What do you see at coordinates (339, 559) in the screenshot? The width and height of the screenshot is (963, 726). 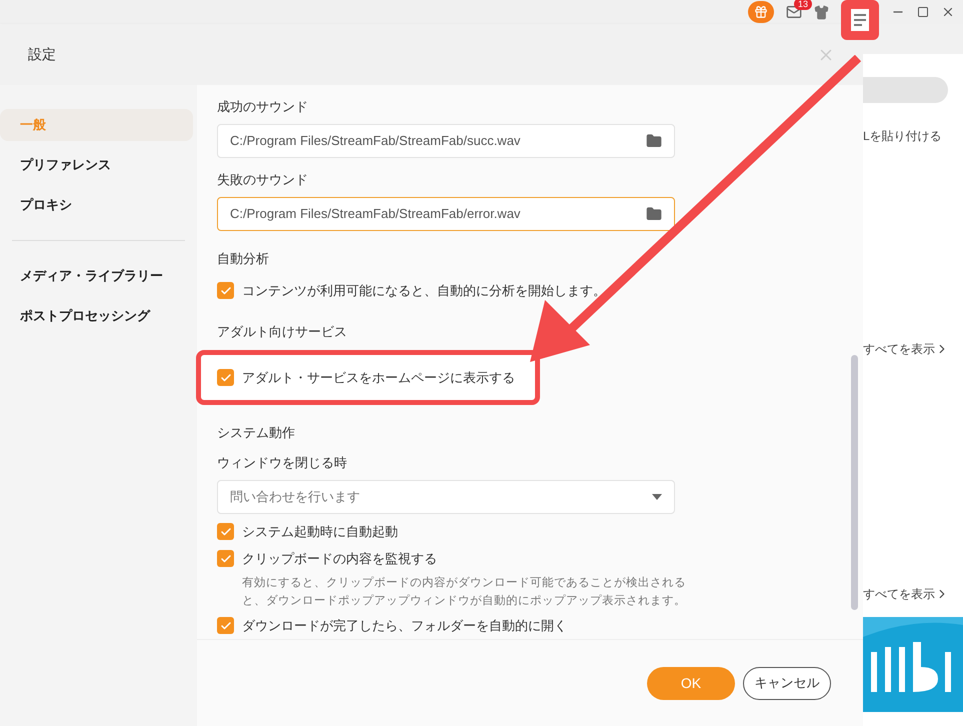 I see `checkbox-label: クリップボードの内容を監視する` at bounding box center [339, 559].